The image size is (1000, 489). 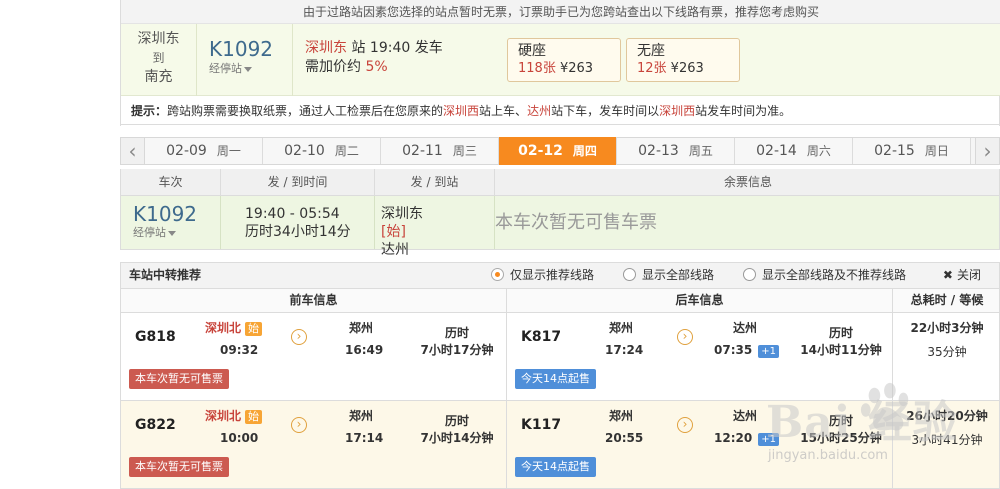 I want to click on radio-all: 显示全部线路, so click(x=668, y=275).